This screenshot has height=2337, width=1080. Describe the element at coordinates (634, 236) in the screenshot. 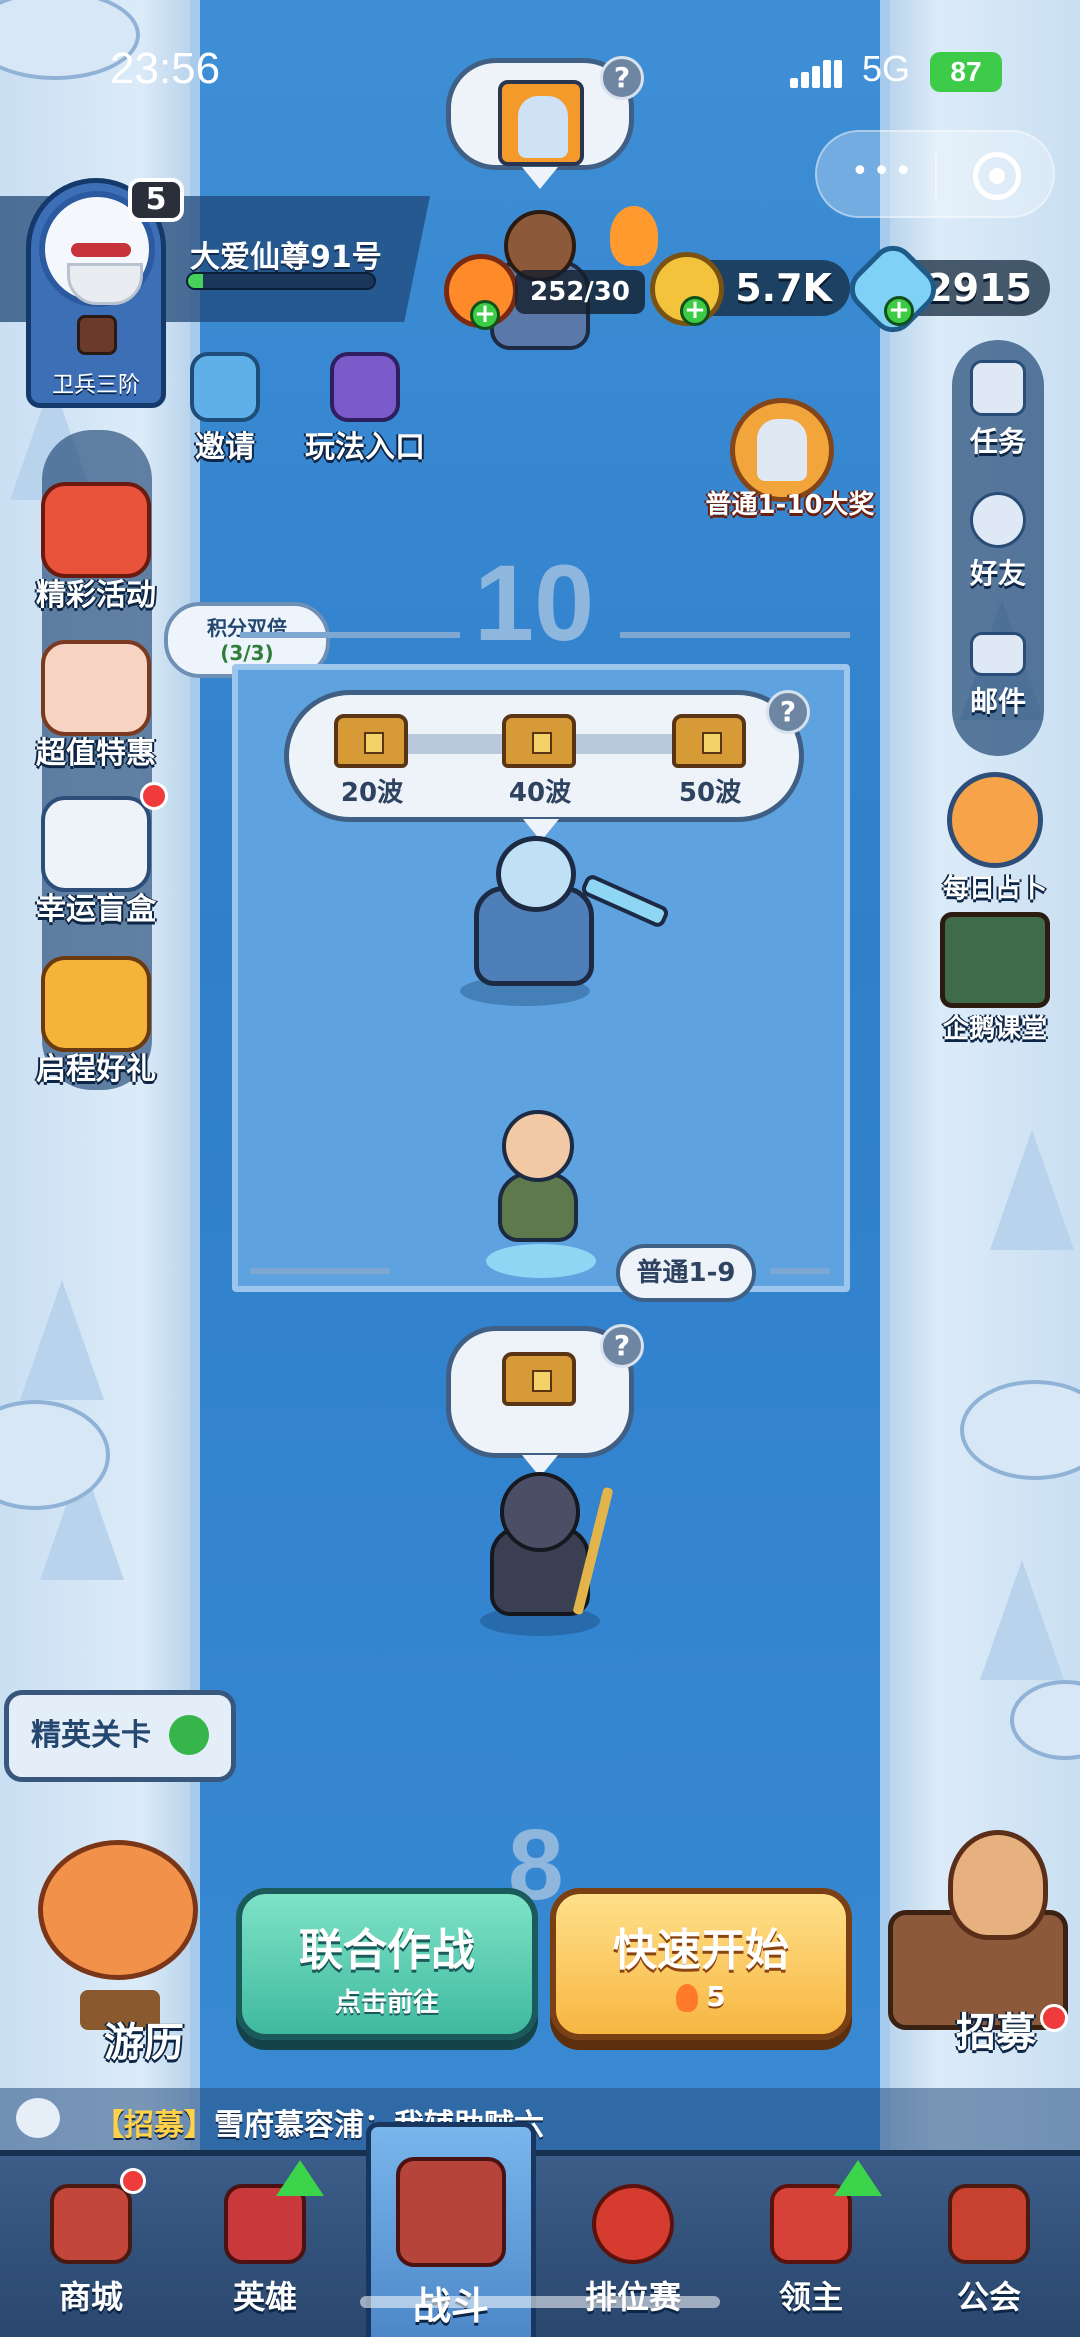

I see `torch-flame-icon` at that location.